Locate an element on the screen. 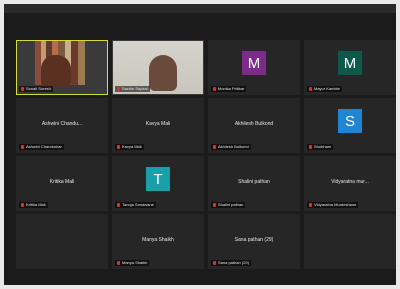 The height and width of the screenshot is (289, 400). participant-name: Kavya Mali is located at coordinates (132, 146).